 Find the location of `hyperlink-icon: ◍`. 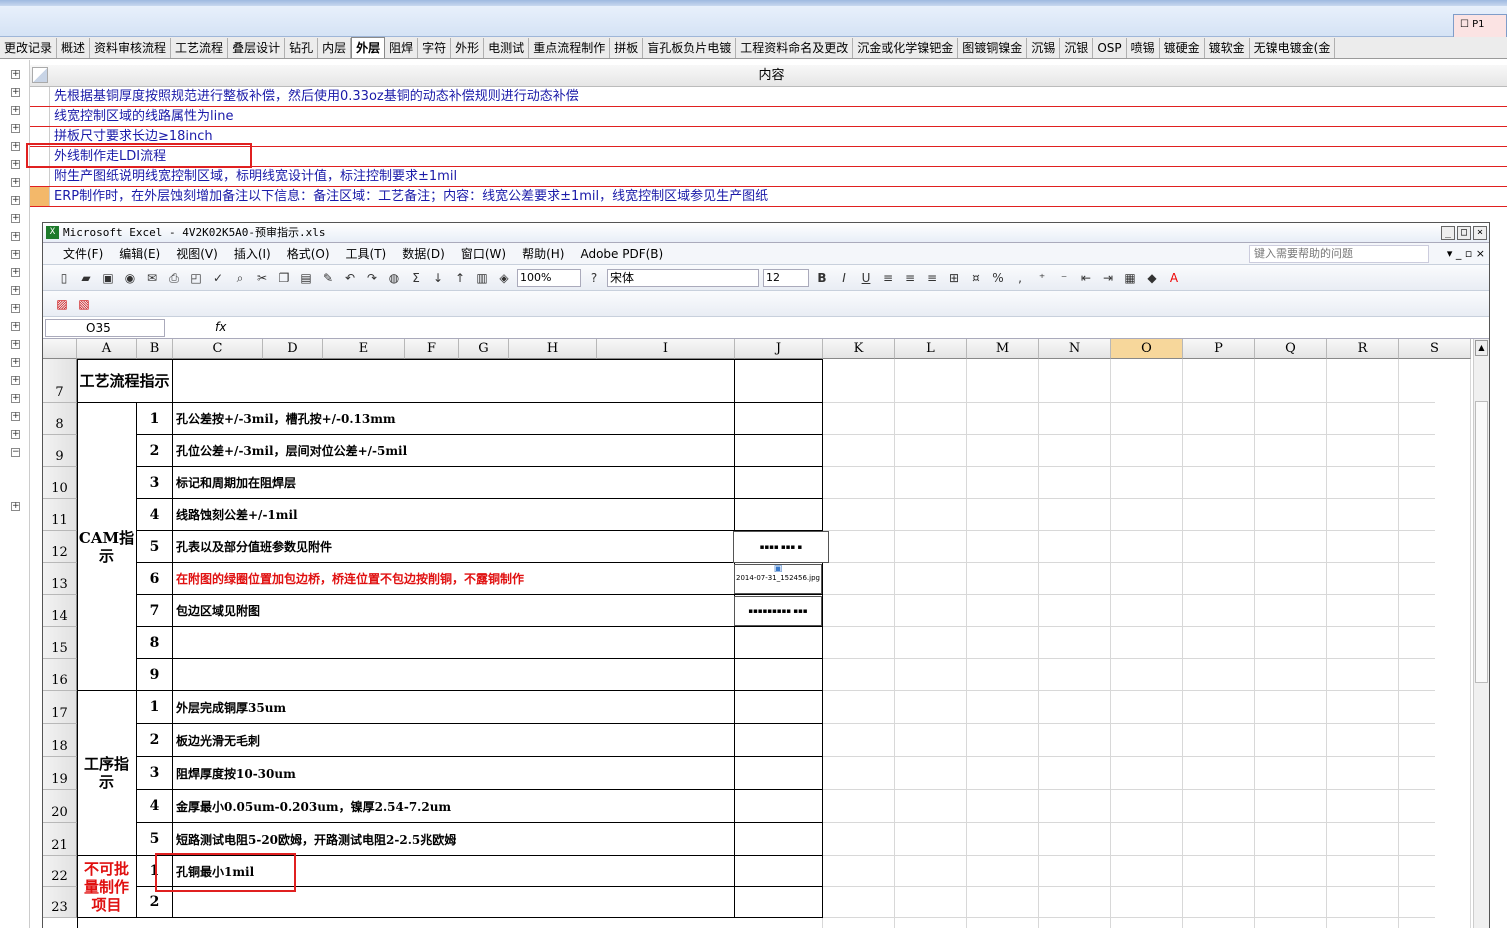

hyperlink-icon: ◍ is located at coordinates (394, 278).